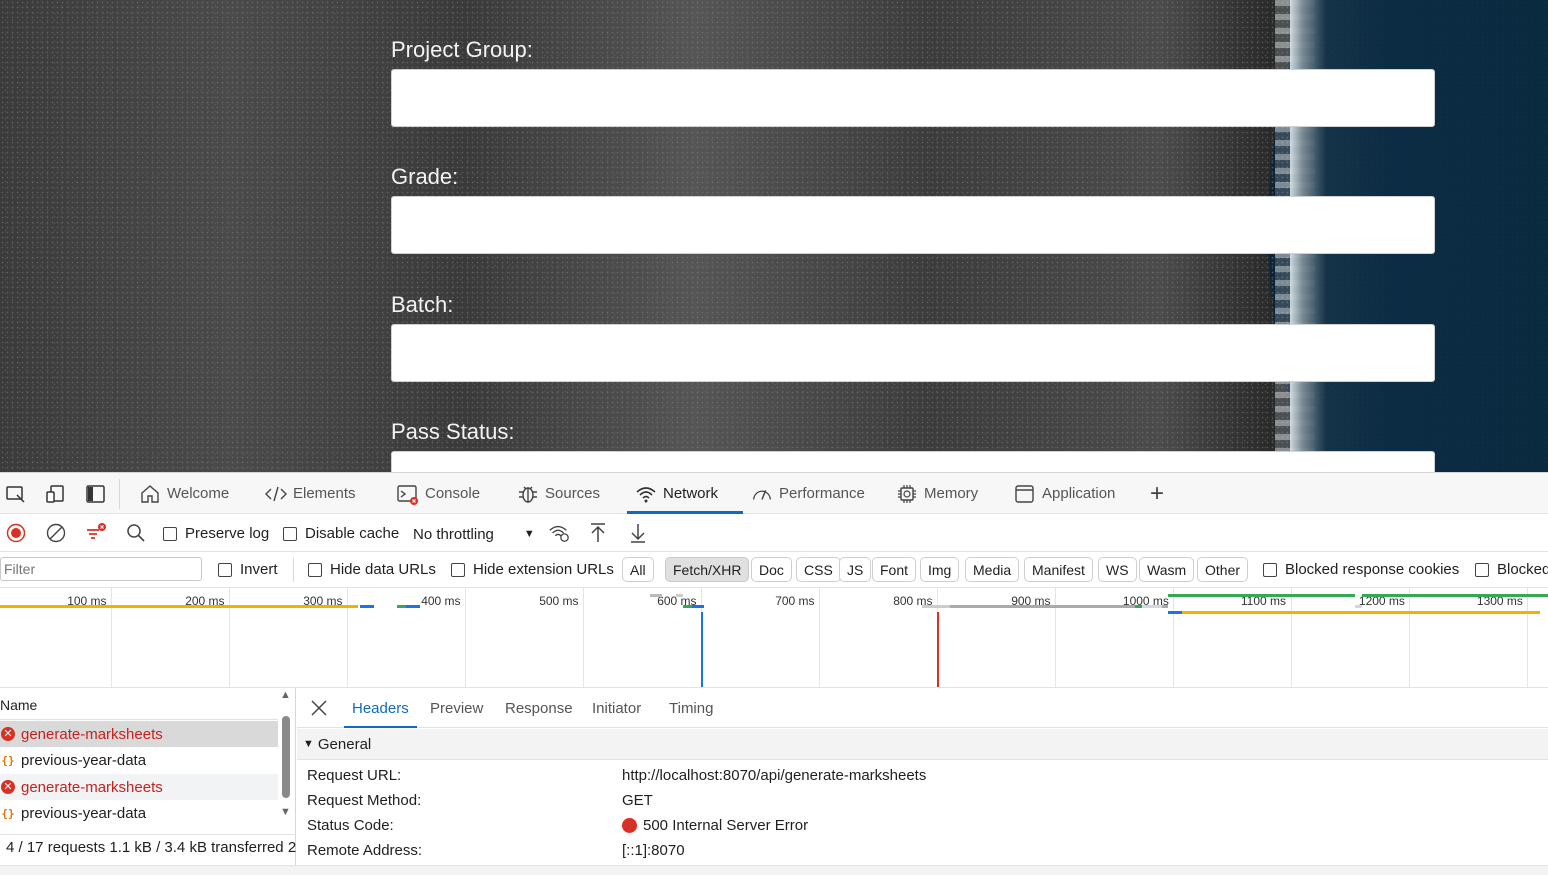  I want to click on pass-status-input, so click(913, 461).